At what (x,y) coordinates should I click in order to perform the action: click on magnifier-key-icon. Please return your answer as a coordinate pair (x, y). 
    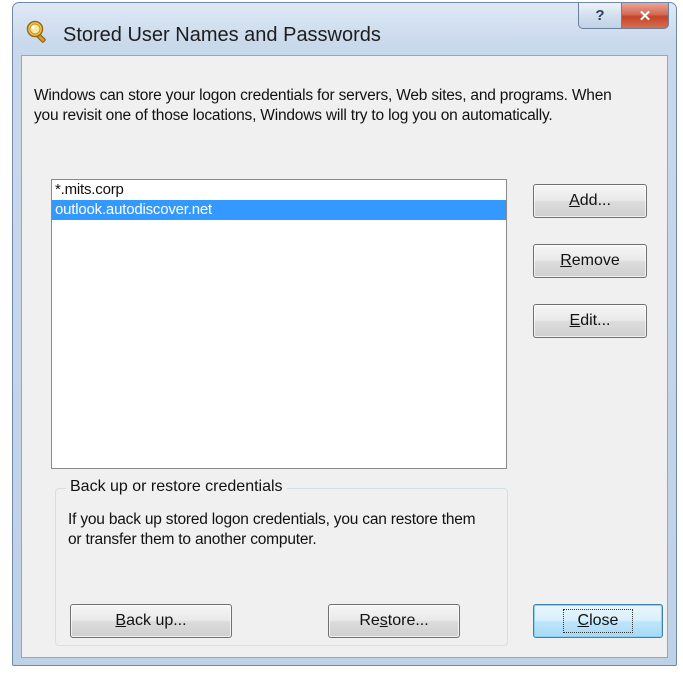
    Looking at the image, I should click on (38, 32).